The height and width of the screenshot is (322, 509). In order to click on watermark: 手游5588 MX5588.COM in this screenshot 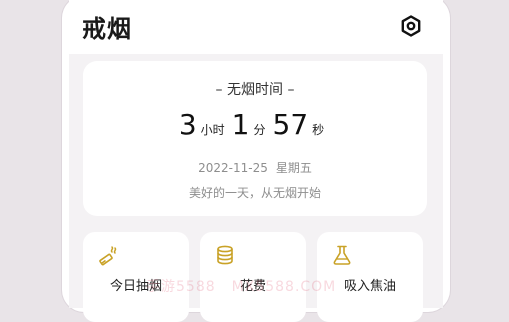, I will do `click(241, 286)`.